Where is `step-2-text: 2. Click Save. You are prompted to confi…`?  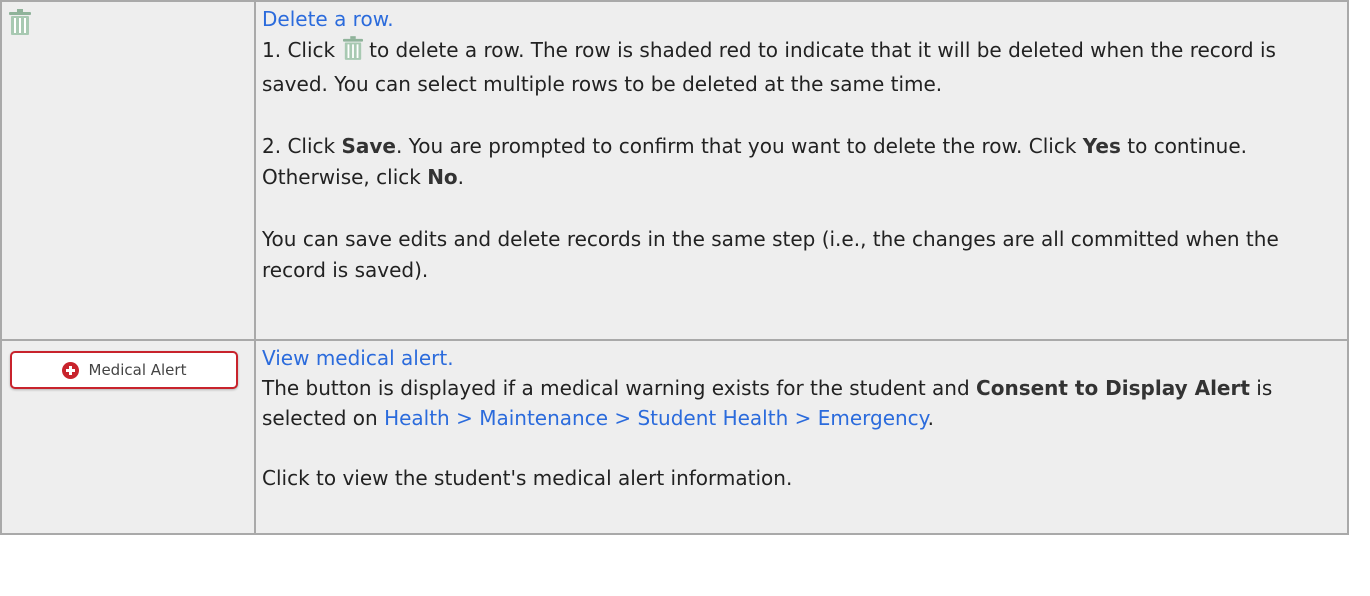 step-2-text: 2. Click Save. You are prompted to confi… is located at coordinates (755, 161).